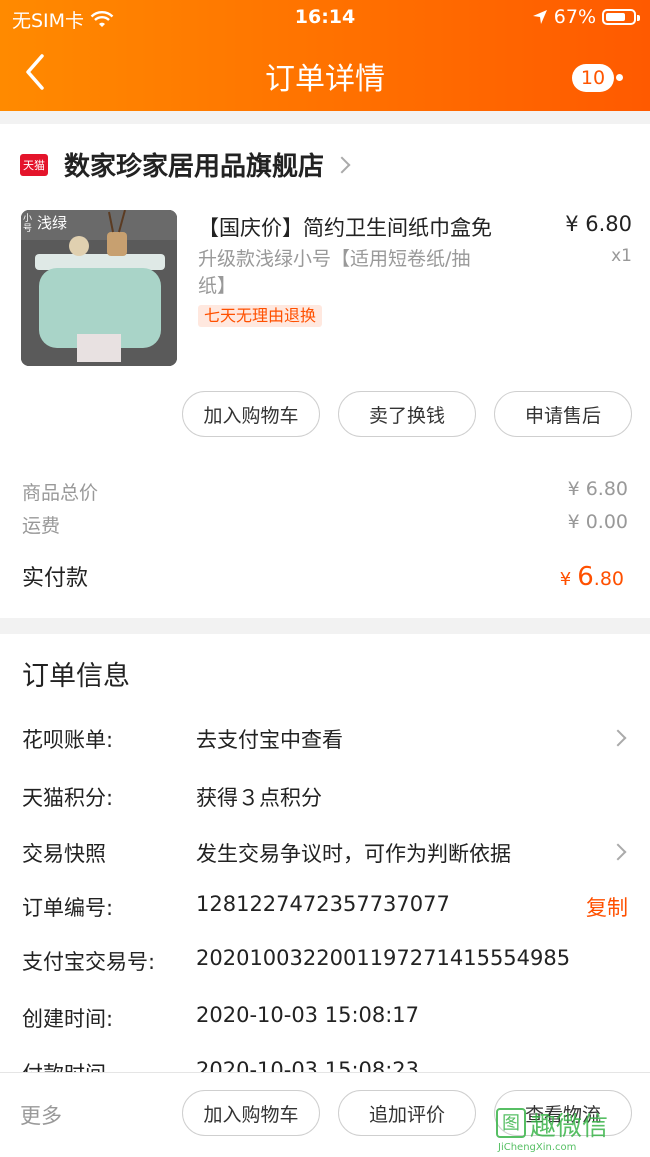 The image size is (650, 1157). I want to click on nav-bar: 订单详情 10, so click(325, 73).